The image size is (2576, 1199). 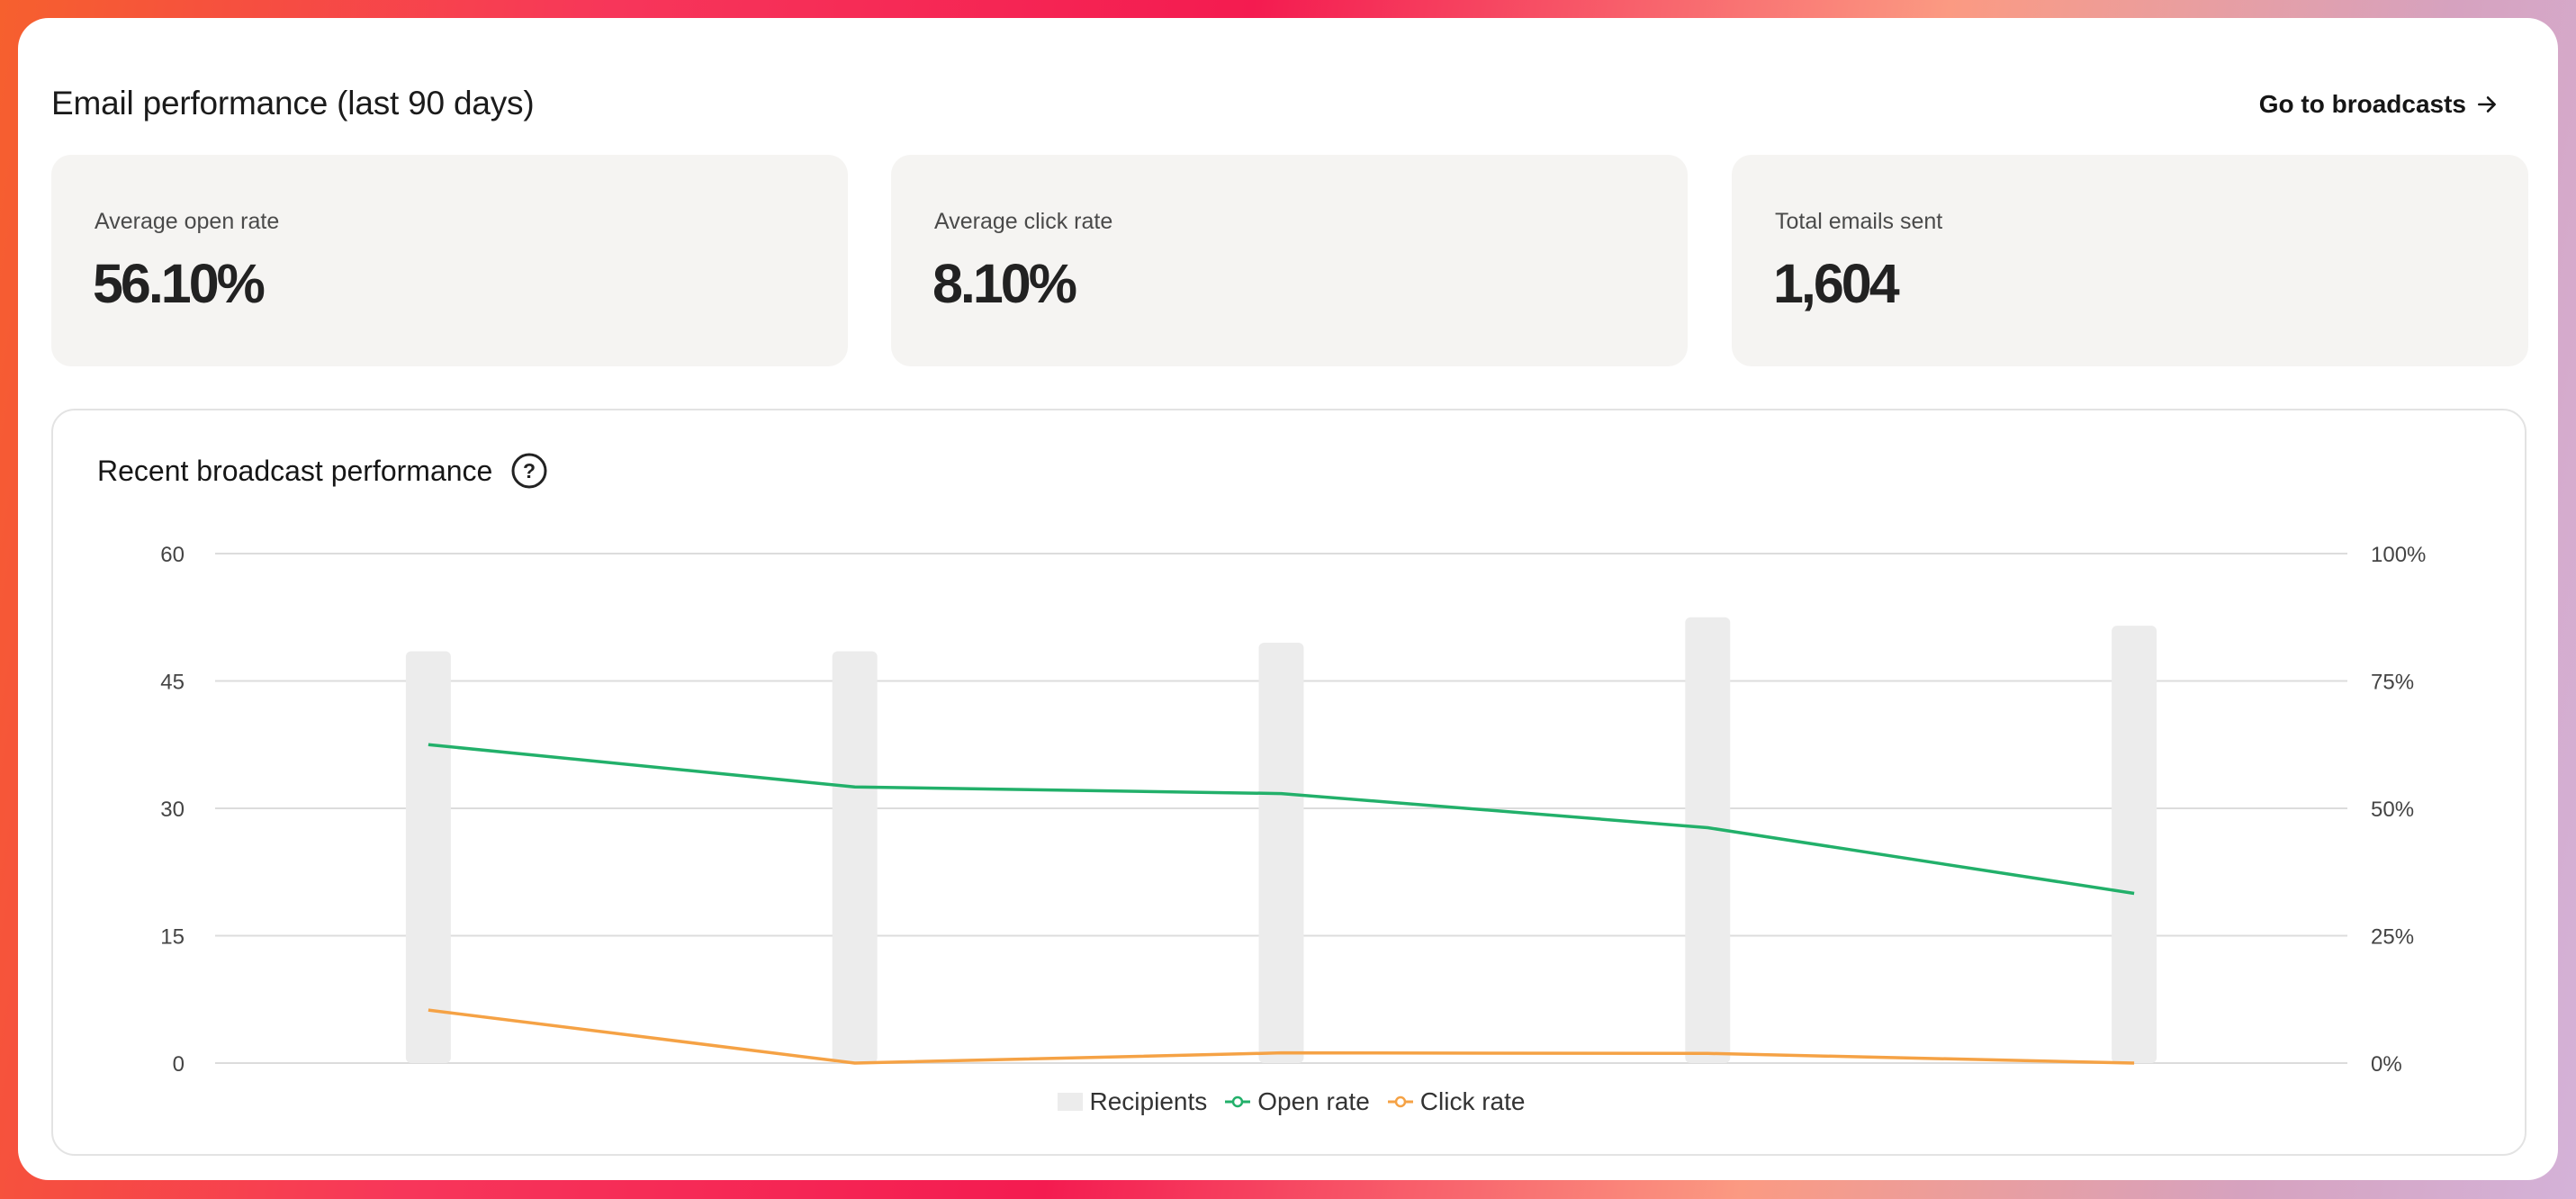 I want to click on y-tick-label: 60, so click(x=172, y=555).